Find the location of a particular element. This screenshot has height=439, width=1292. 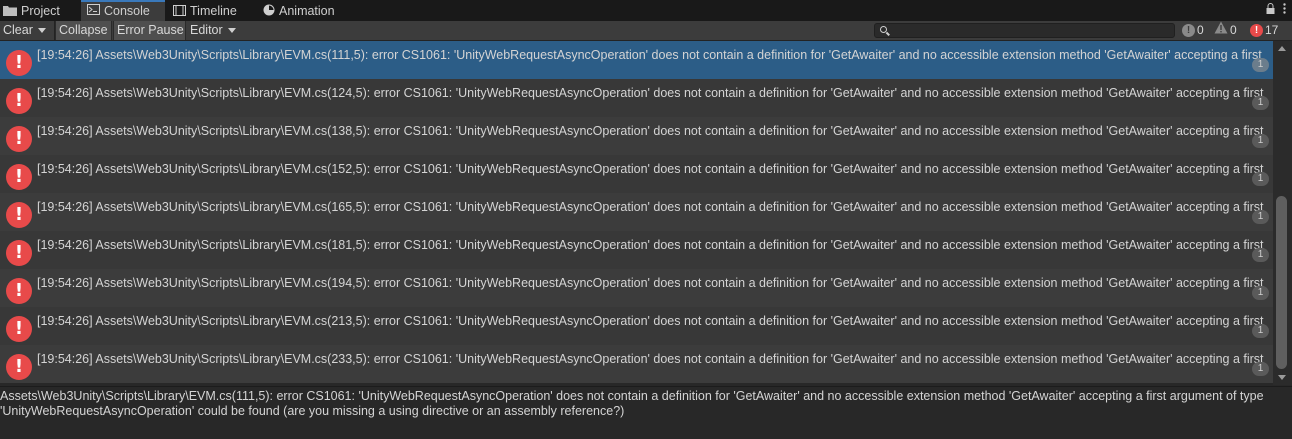

tab-project: Project is located at coordinates (38, 10).